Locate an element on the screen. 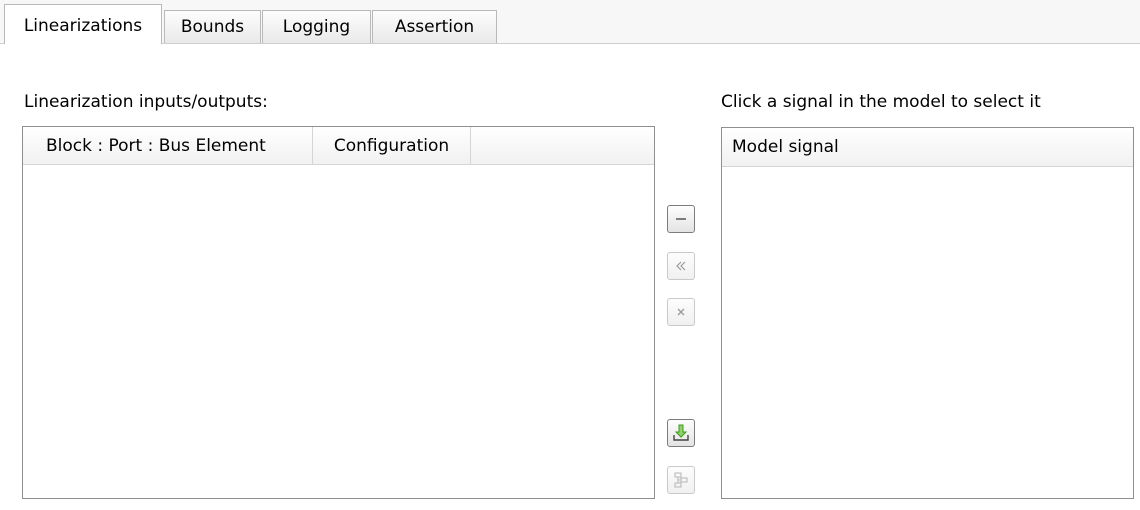 The image size is (1140, 510). remove-button is located at coordinates (681, 219).